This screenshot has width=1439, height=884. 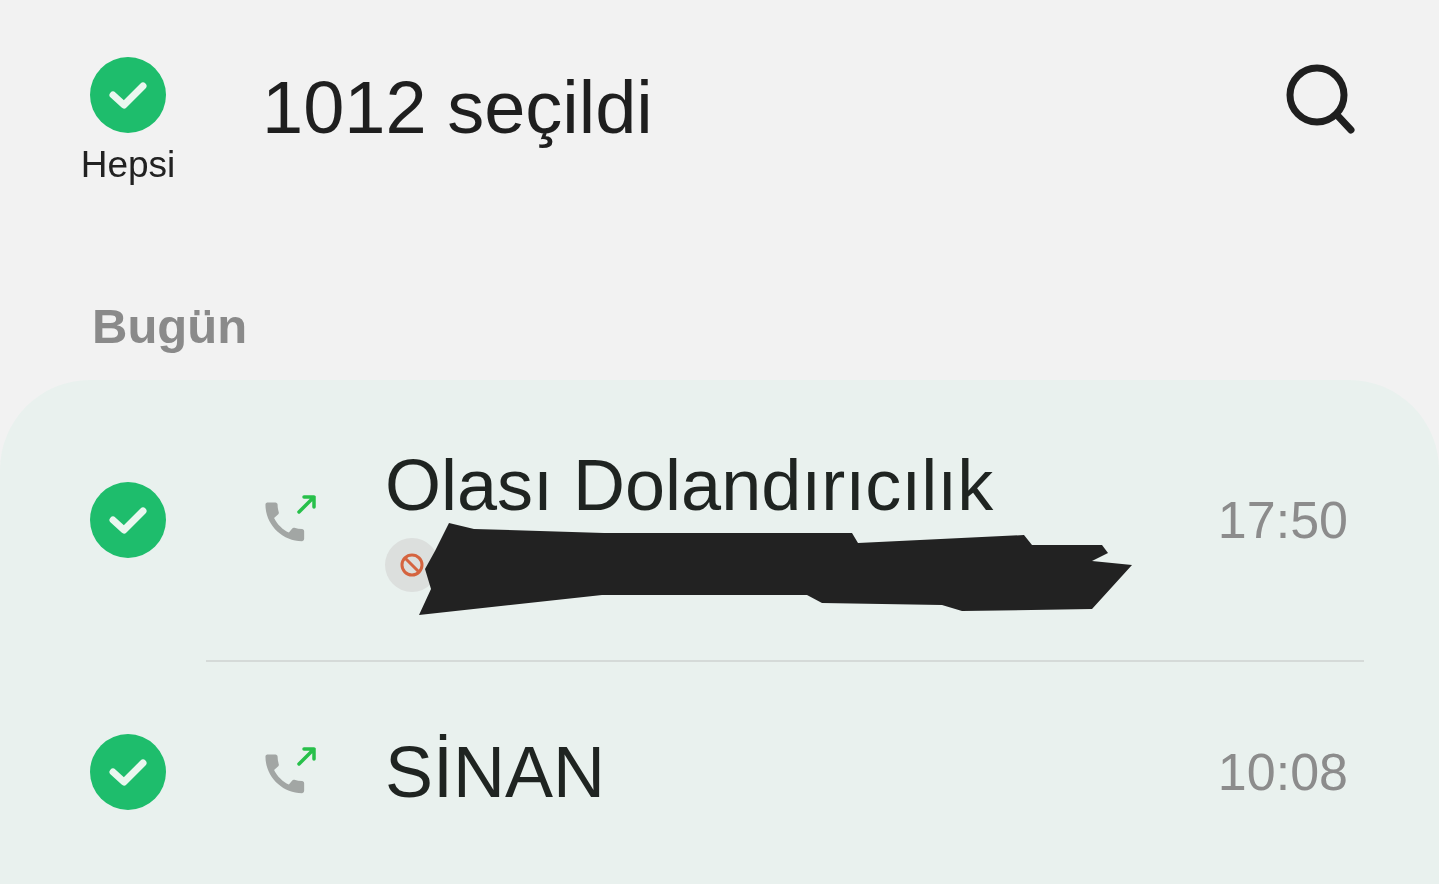 I want to click on call-time: 17:50, so click(x=1282, y=520).